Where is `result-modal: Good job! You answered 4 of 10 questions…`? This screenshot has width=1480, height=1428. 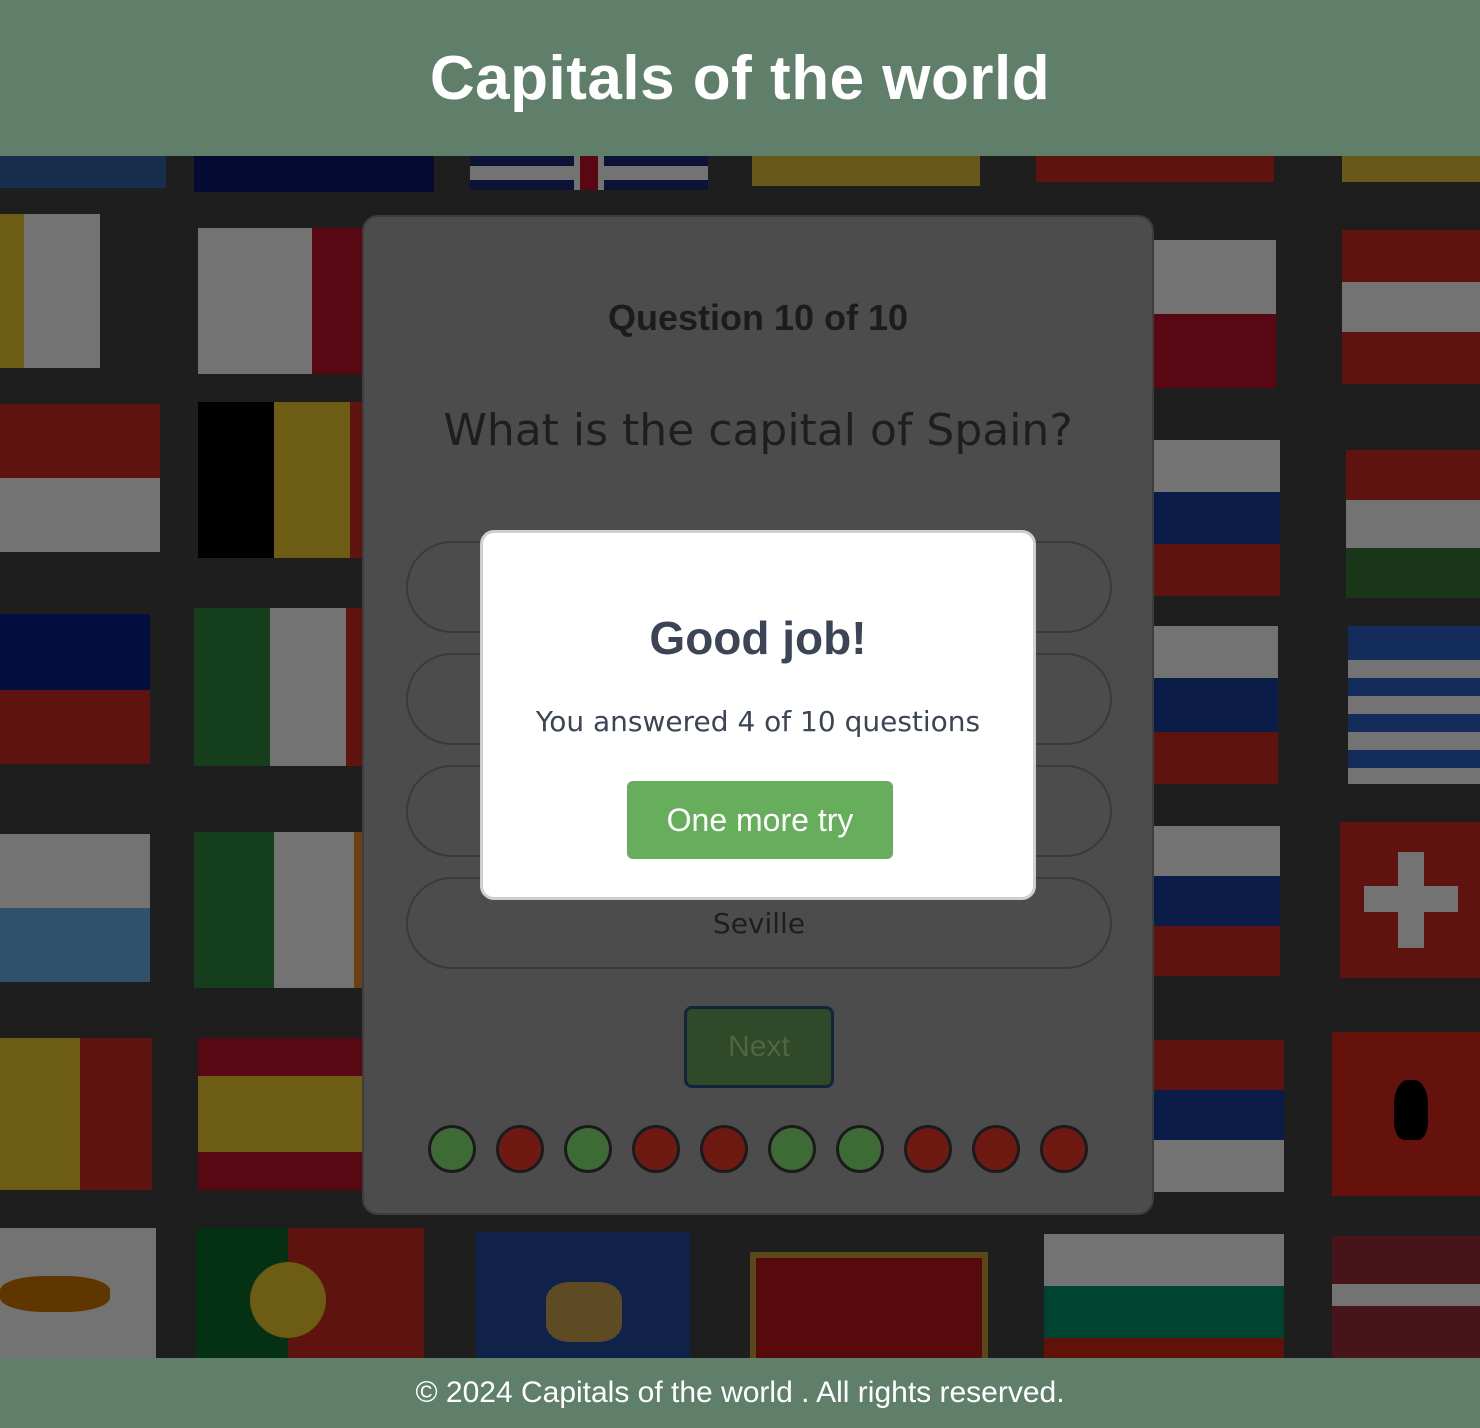
result-modal: Good job! You answered 4 of 10 questions… is located at coordinates (758, 715).